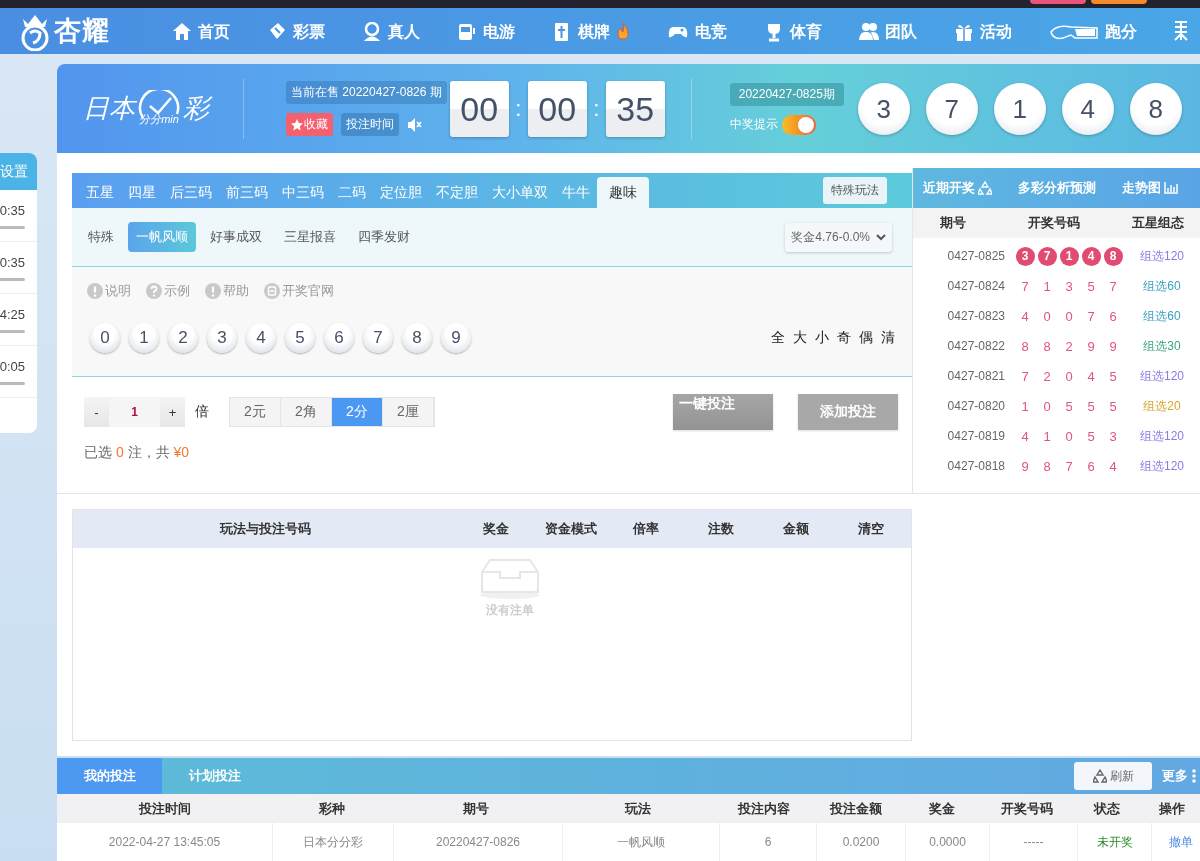 The height and width of the screenshot is (861, 1200). What do you see at coordinates (82, 31) in the screenshot?
I see `logo-text: 杏耀` at bounding box center [82, 31].